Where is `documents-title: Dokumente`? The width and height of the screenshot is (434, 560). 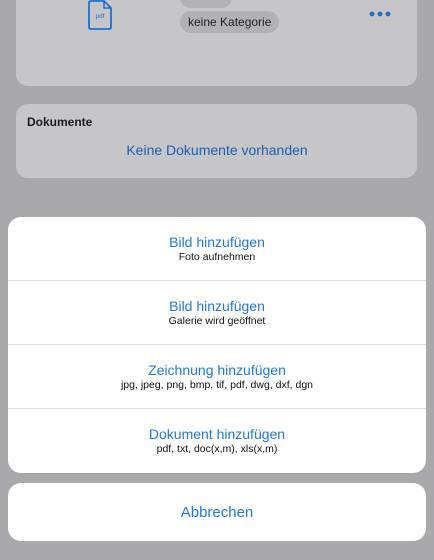
documents-title: Dokumente is located at coordinates (60, 122).